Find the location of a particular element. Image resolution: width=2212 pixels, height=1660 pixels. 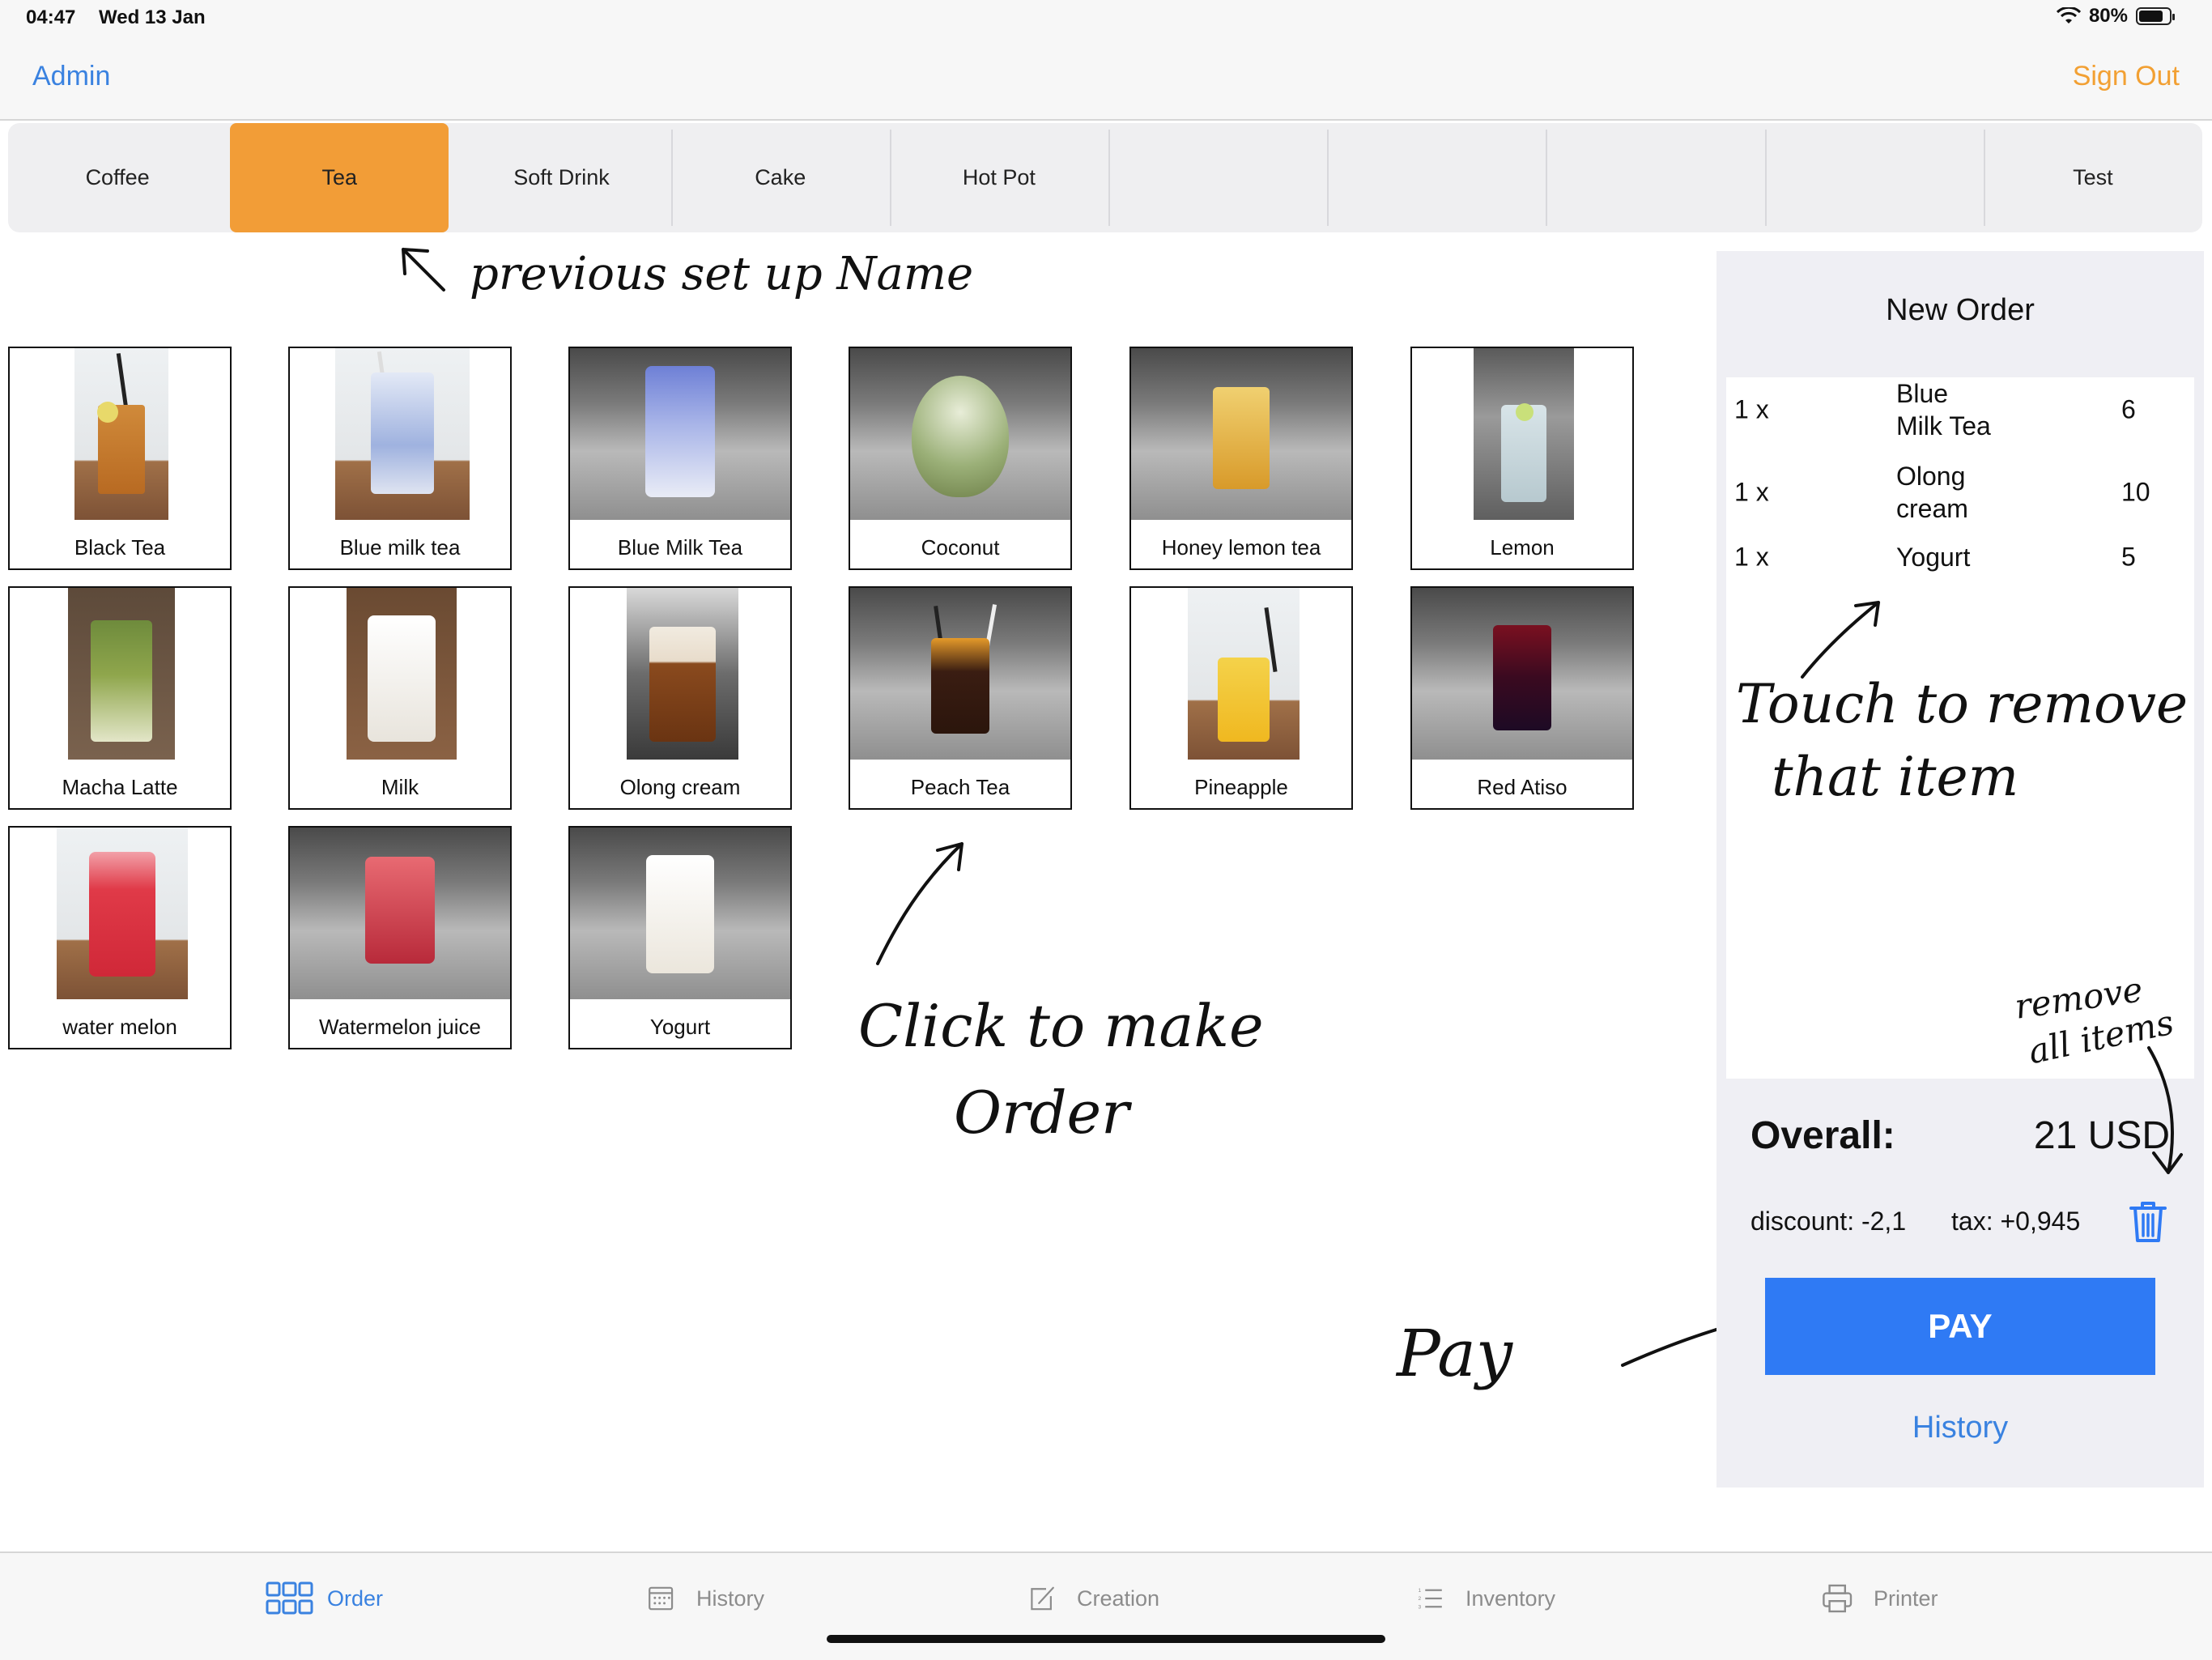

sign-out-button: Sign Out is located at coordinates (2127, 76).